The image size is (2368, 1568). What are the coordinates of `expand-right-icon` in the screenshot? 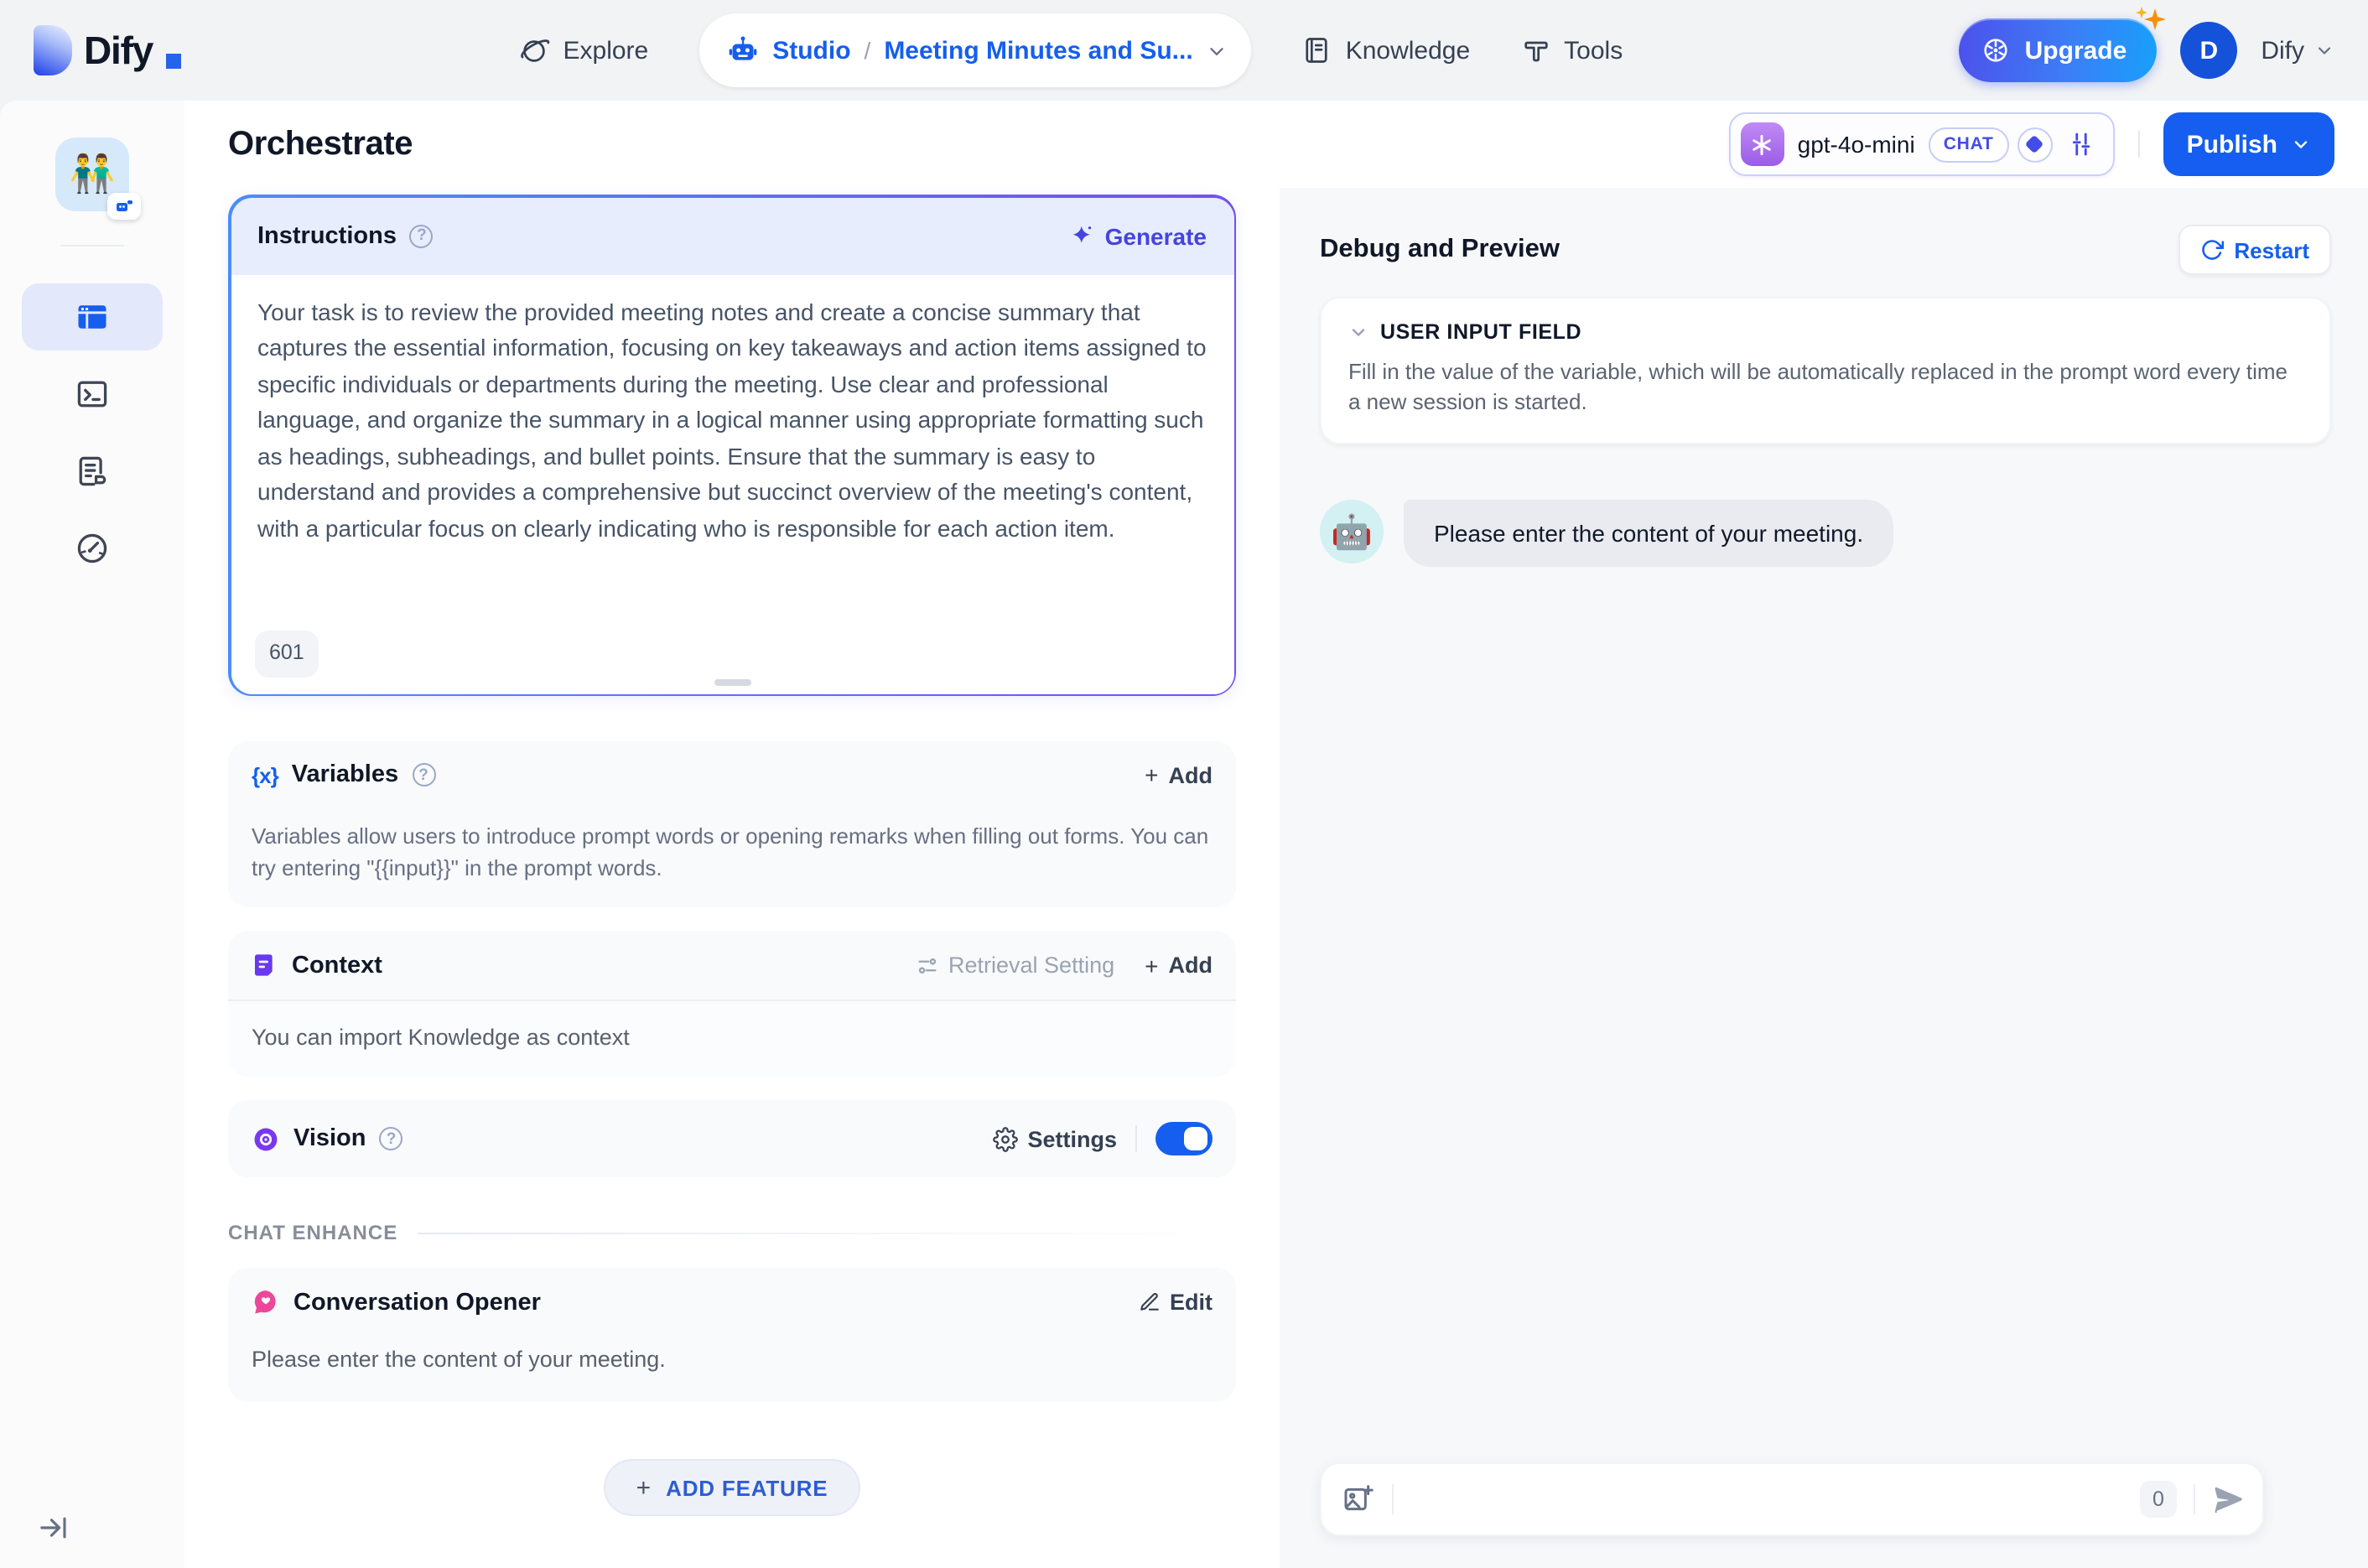 It's located at (53, 1528).